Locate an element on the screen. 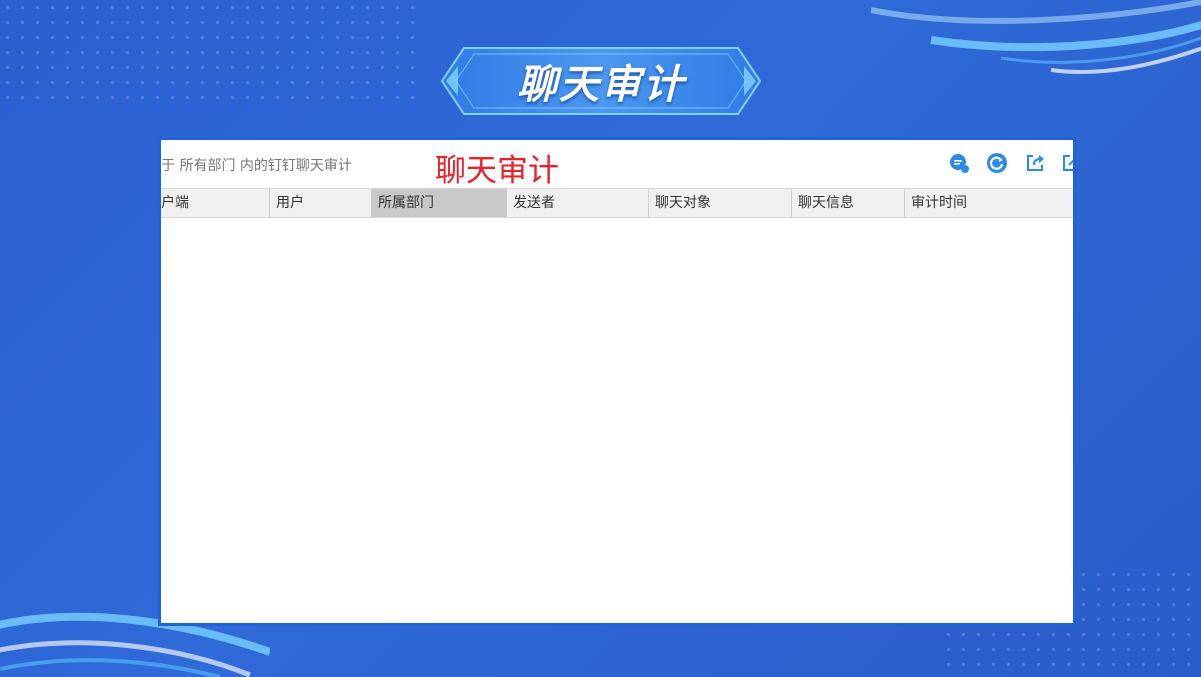  external-link-icon is located at coordinates (1066, 163).